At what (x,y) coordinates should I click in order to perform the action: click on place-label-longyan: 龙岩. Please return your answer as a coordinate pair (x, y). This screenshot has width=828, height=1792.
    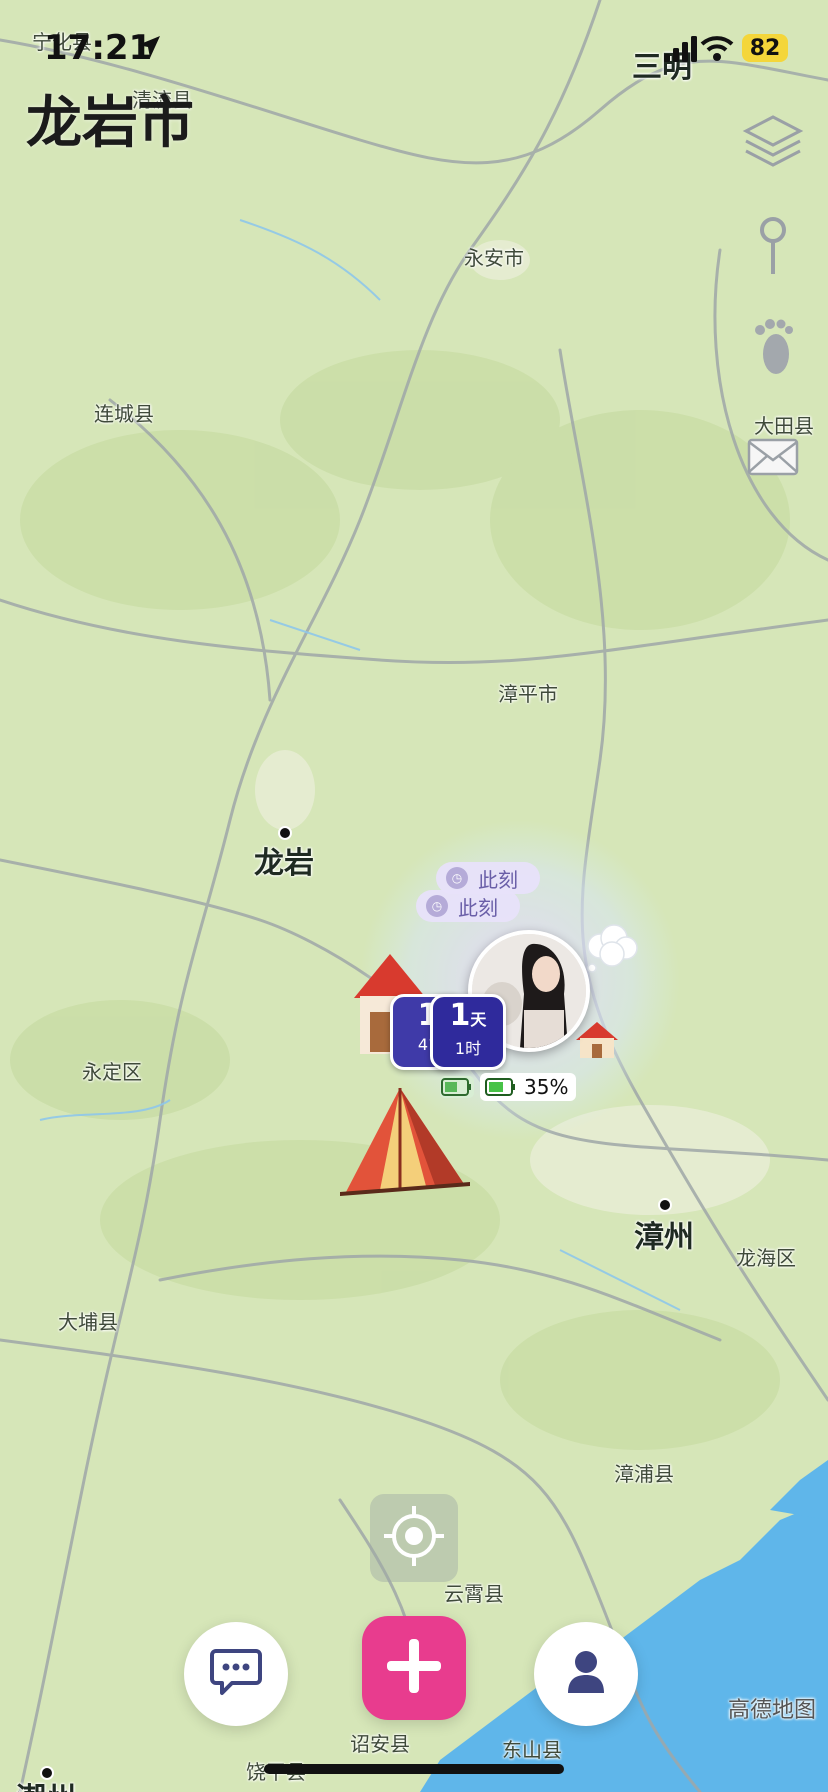
    Looking at the image, I should click on (284, 863).